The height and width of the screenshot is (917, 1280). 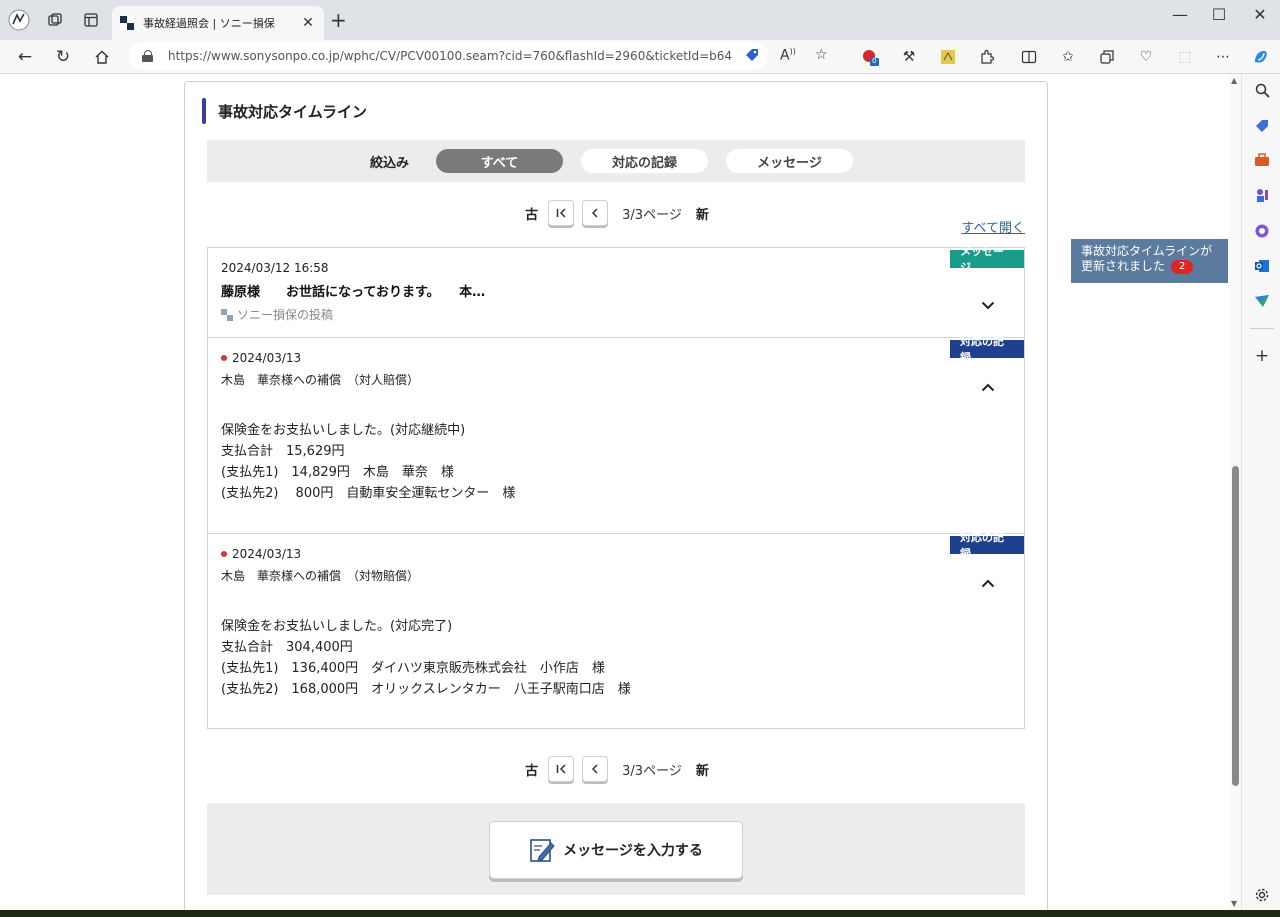 I want to click on new-tab-icon: +, so click(x=338, y=20).